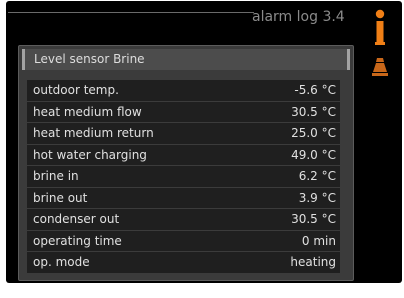 The width and height of the screenshot is (404, 298). I want to click on row-label: op. mode, so click(61, 262).